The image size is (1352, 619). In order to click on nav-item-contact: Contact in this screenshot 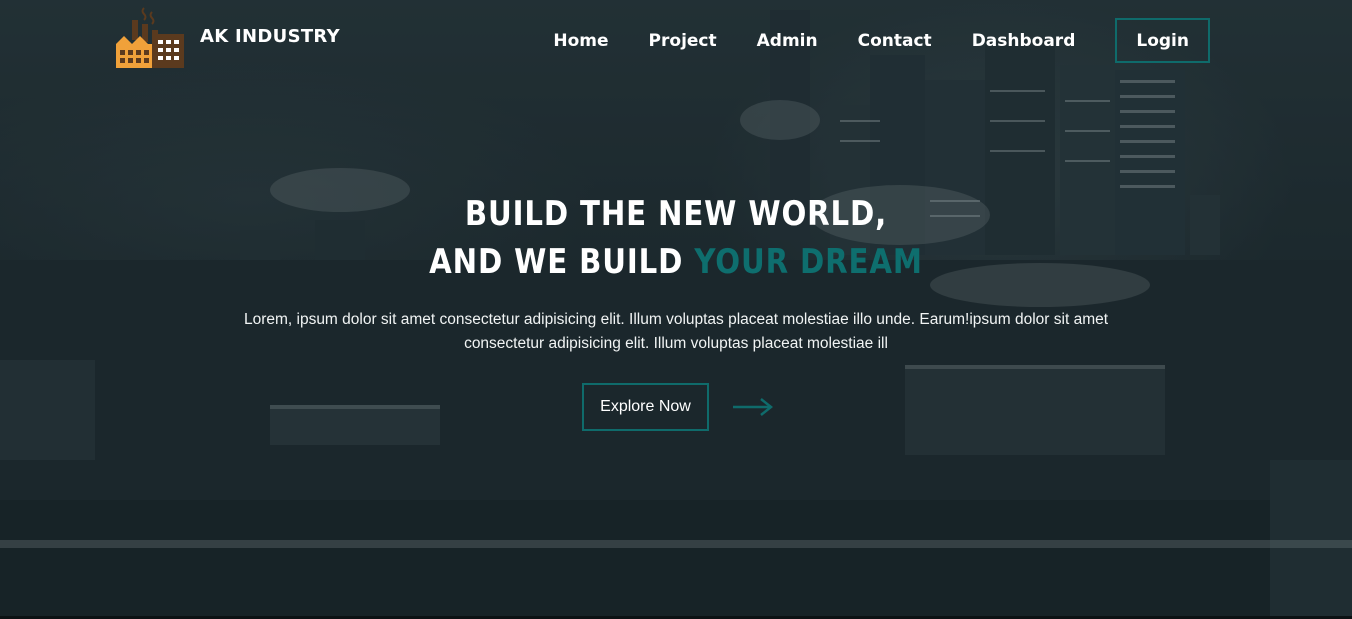, I will do `click(895, 41)`.